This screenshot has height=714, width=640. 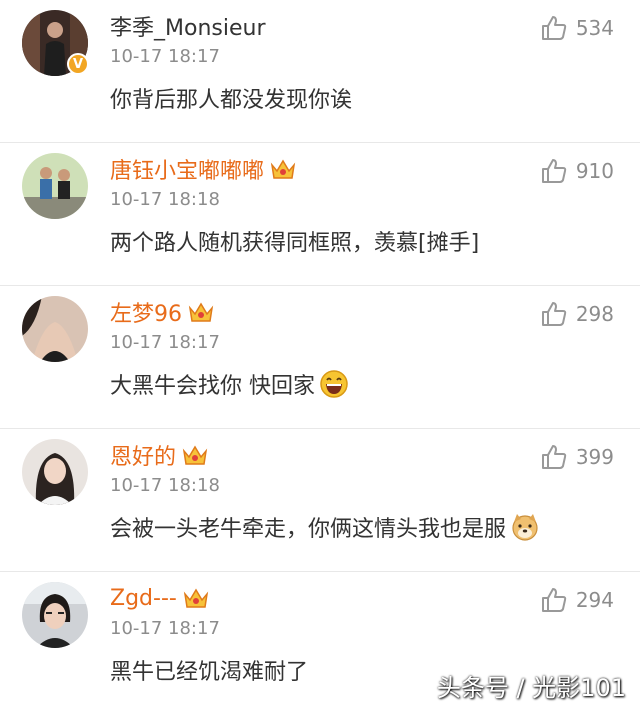 What do you see at coordinates (334, 384) in the screenshot?
I see `laughing-emoji-icon` at bounding box center [334, 384].